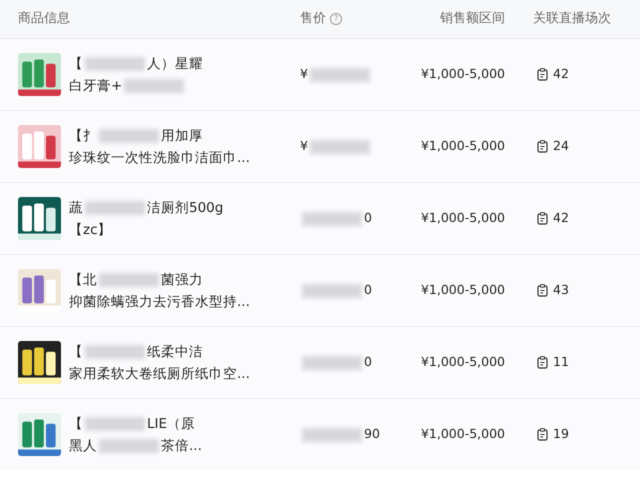 This screenshot has height=486, width=640. What do you see at coordinates (146, 208) in the screenshot?
I see `product-name: 蔬 洁厕剂500g` at bounding box center [146, 208].